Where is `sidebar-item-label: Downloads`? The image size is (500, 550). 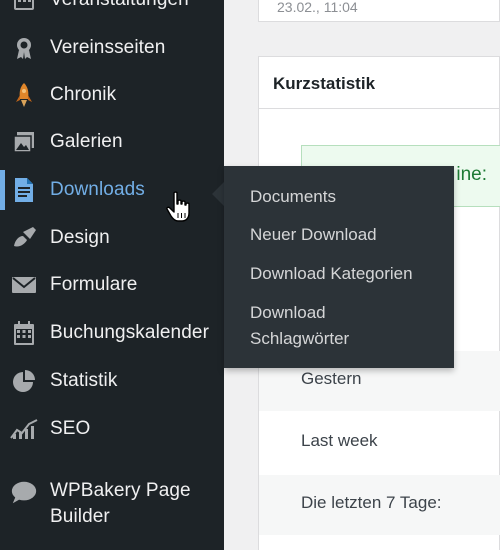
sidebar-item-label: Downloads is located at coordinates (97, 189).